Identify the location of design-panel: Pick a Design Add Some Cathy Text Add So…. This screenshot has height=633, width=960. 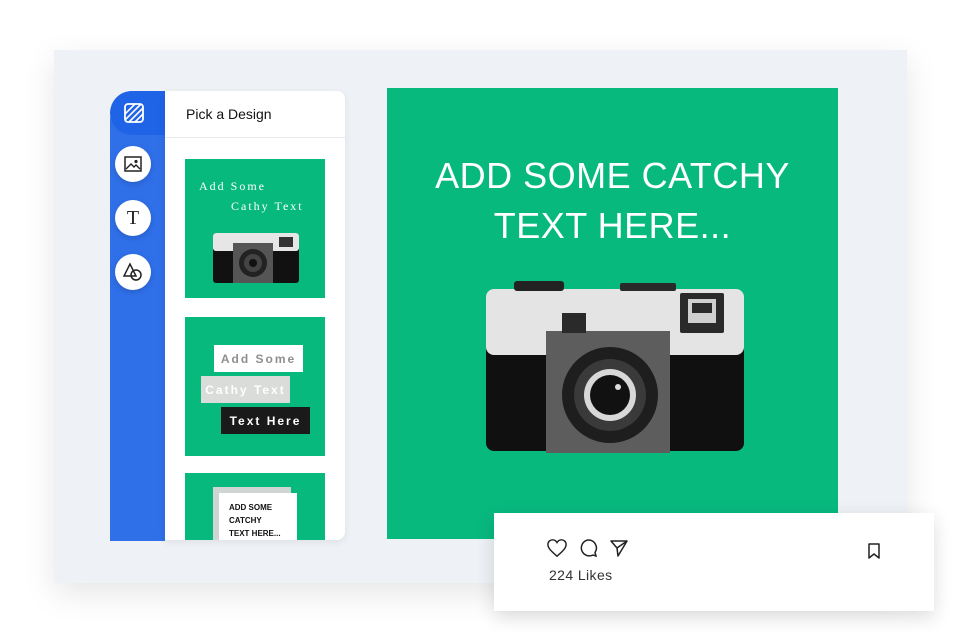
(255, 315).